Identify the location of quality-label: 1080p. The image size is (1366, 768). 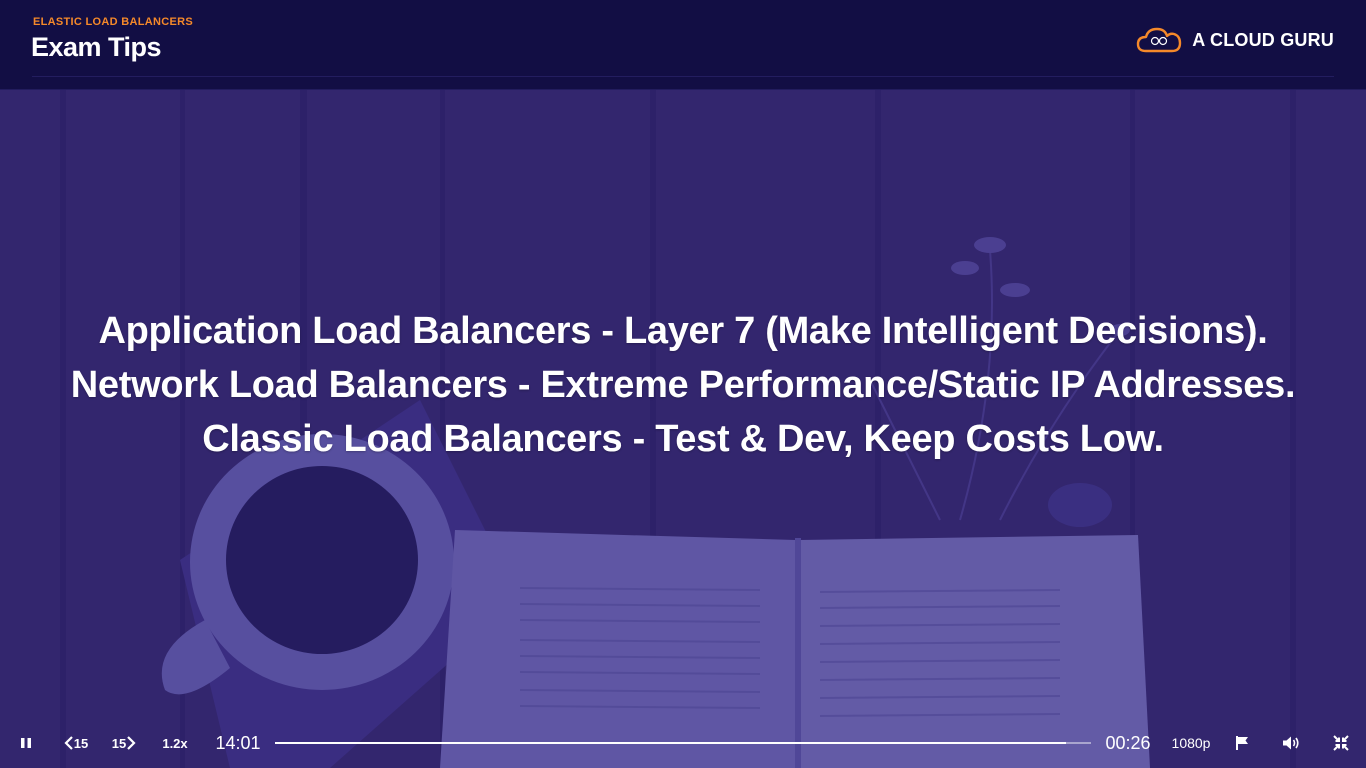
(1191, 743).